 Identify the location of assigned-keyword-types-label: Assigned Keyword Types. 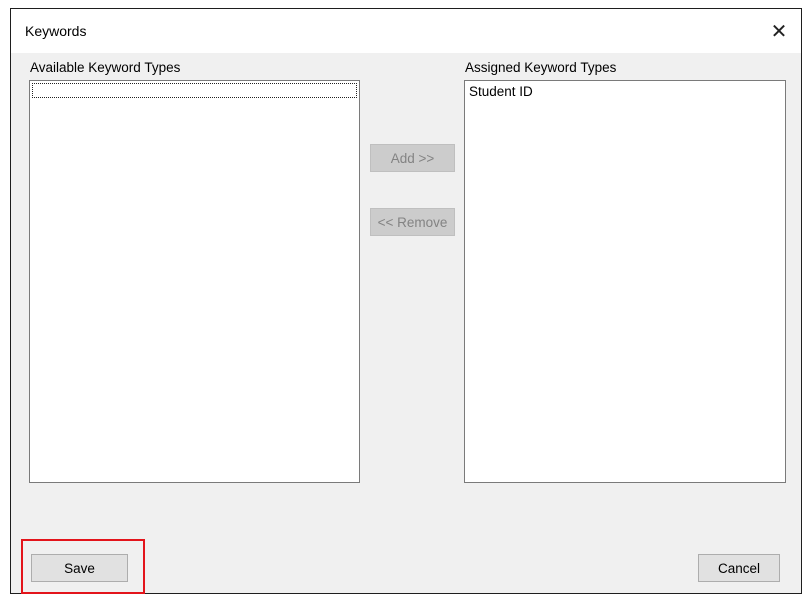
(541, 67).